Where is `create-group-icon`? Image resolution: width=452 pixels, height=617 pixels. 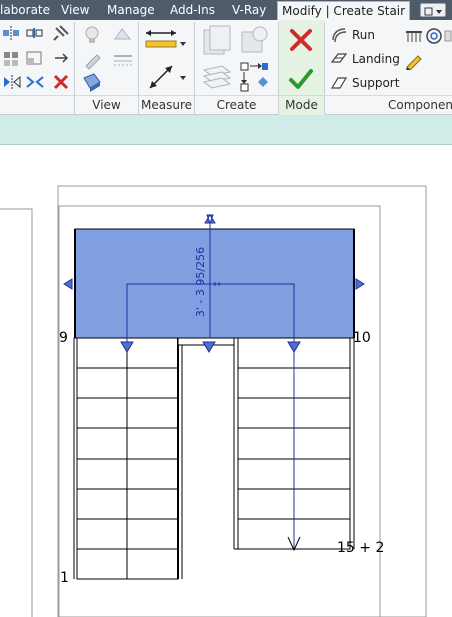
create-group-icon is located at coordinates (217, 78).